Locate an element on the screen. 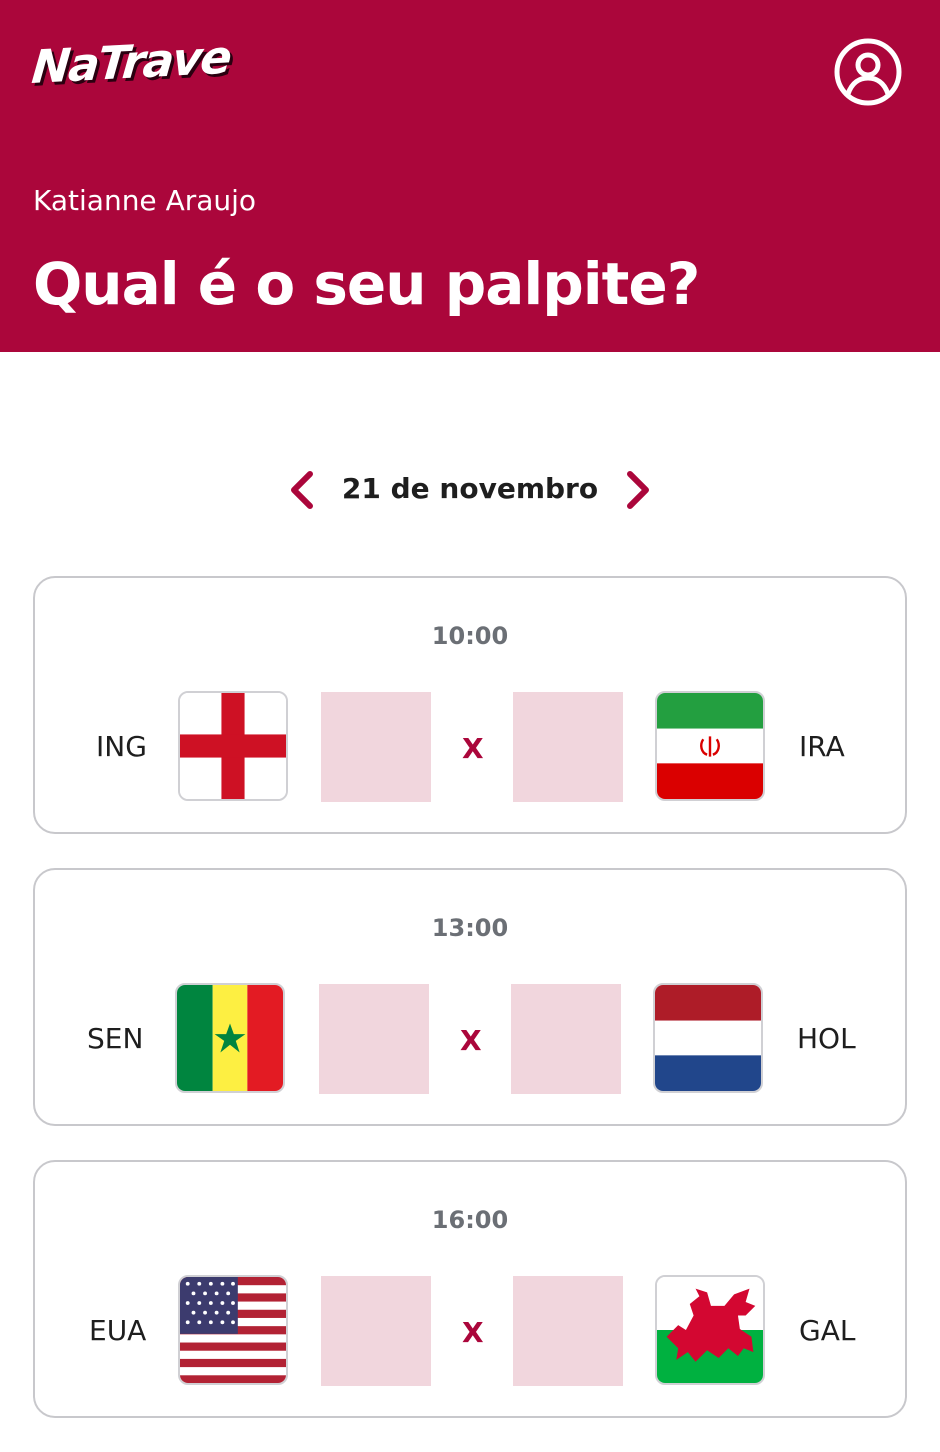  match-time: 13:00 is located at coordinates (470, 928).